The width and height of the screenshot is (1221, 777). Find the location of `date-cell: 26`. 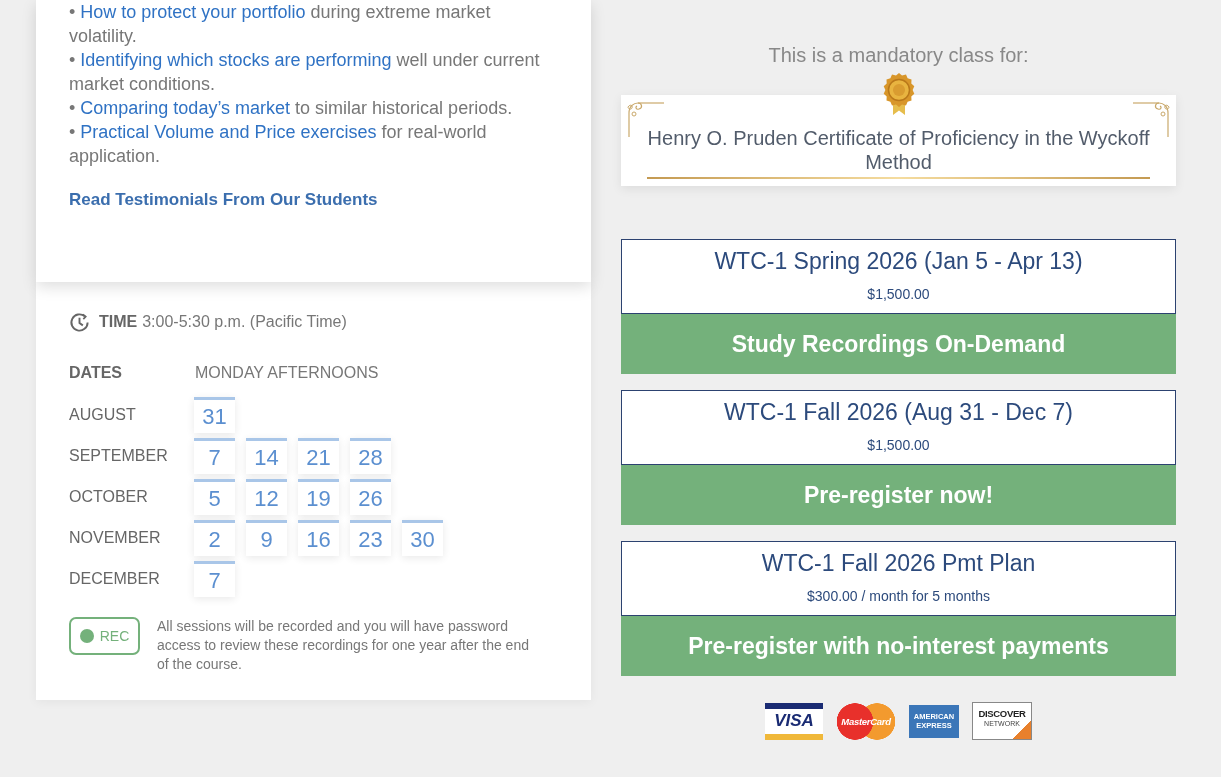

date-cell: 26 is located at coordinates (370, 497).